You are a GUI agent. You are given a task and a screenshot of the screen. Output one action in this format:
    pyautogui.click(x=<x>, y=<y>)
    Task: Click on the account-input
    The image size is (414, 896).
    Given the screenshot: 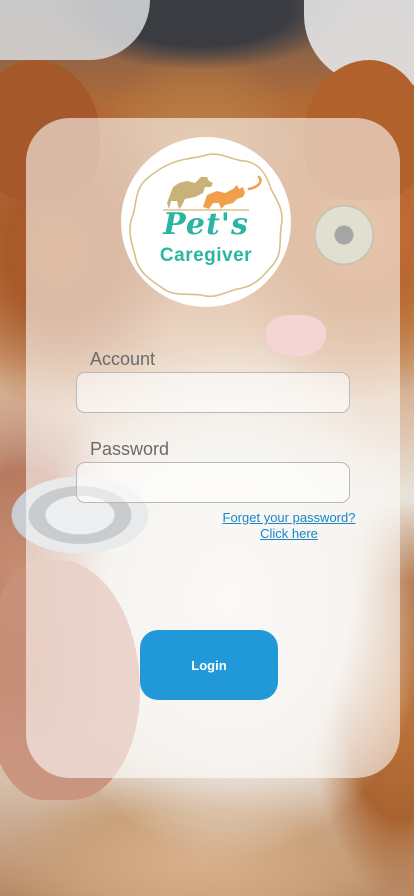 What is the action you would take?
    pyautogui.click(x=213, y=392)
    